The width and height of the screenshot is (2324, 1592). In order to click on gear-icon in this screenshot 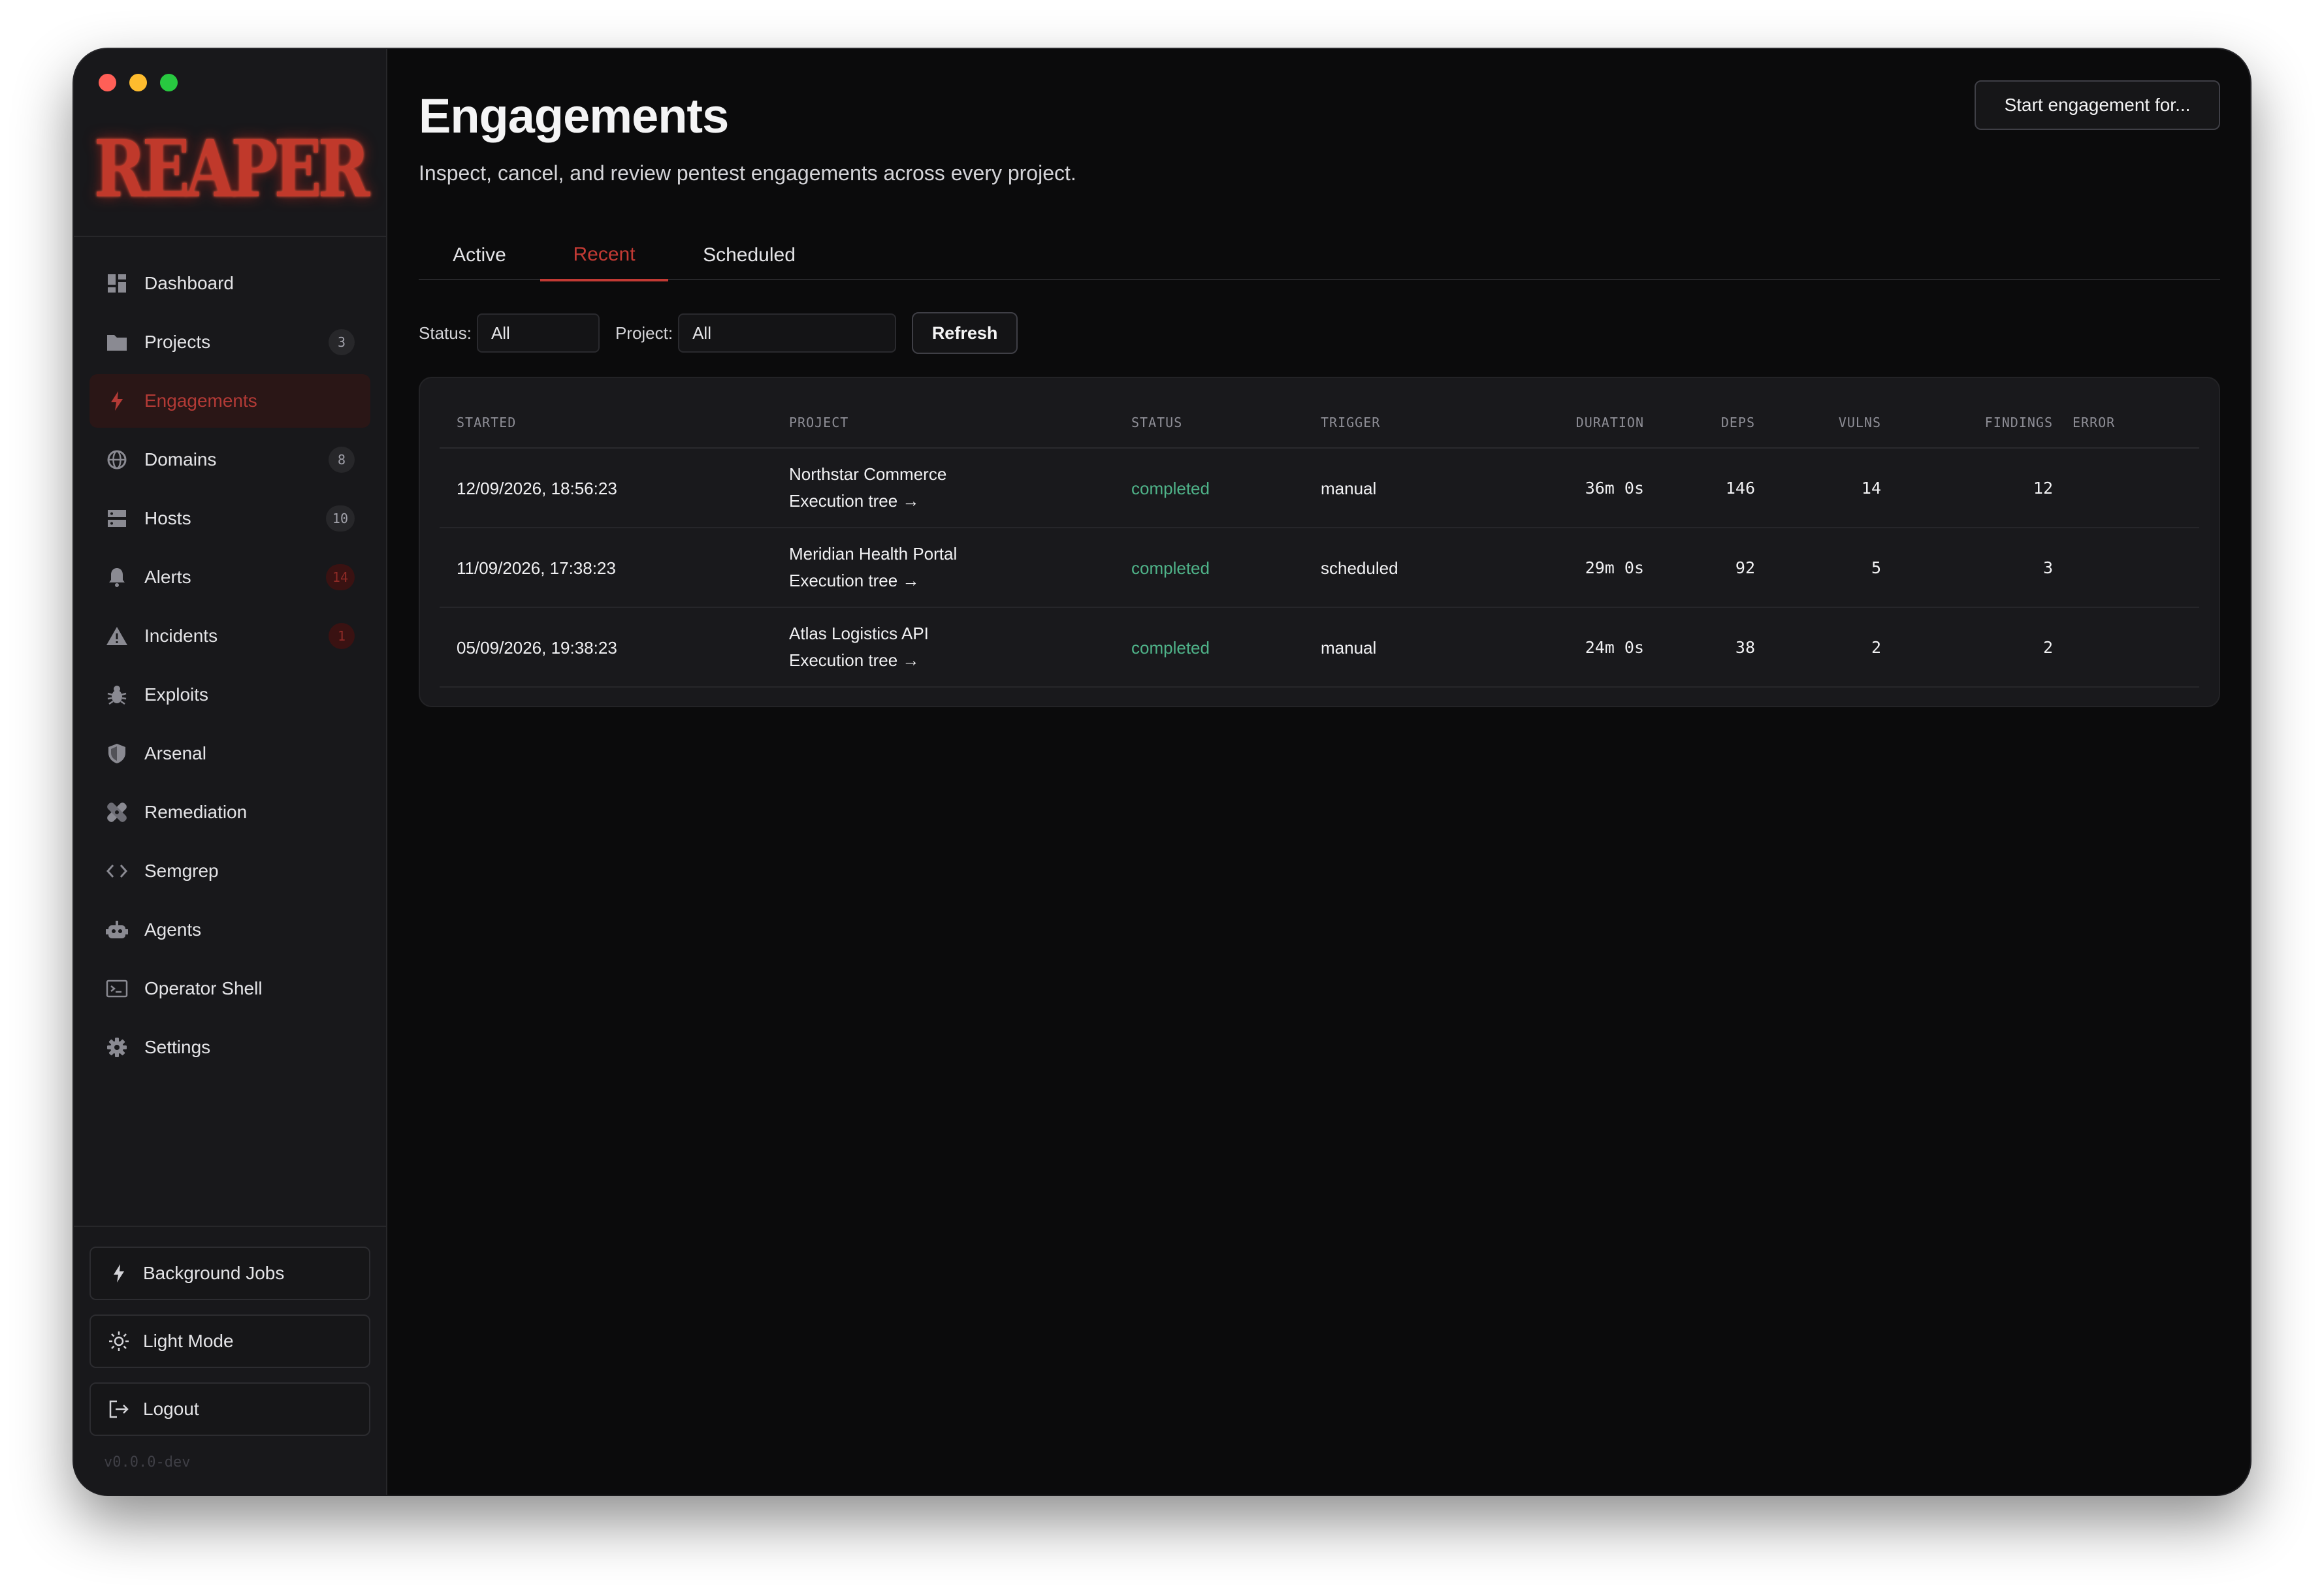, I will do `click(117, 1047)`.